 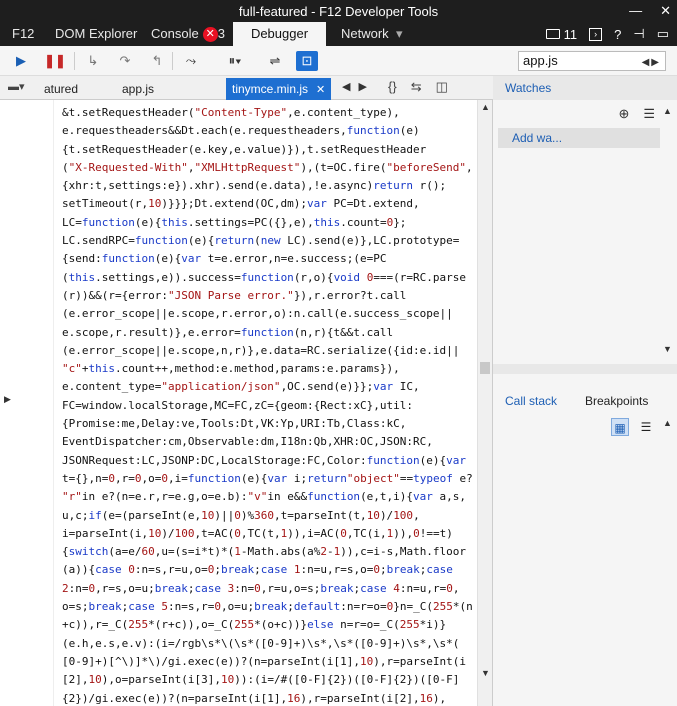 What do you see at coordinates (93, 61) in the screenshot?
I see `step-into-icon: ↳` at bounding box center [93, 61].